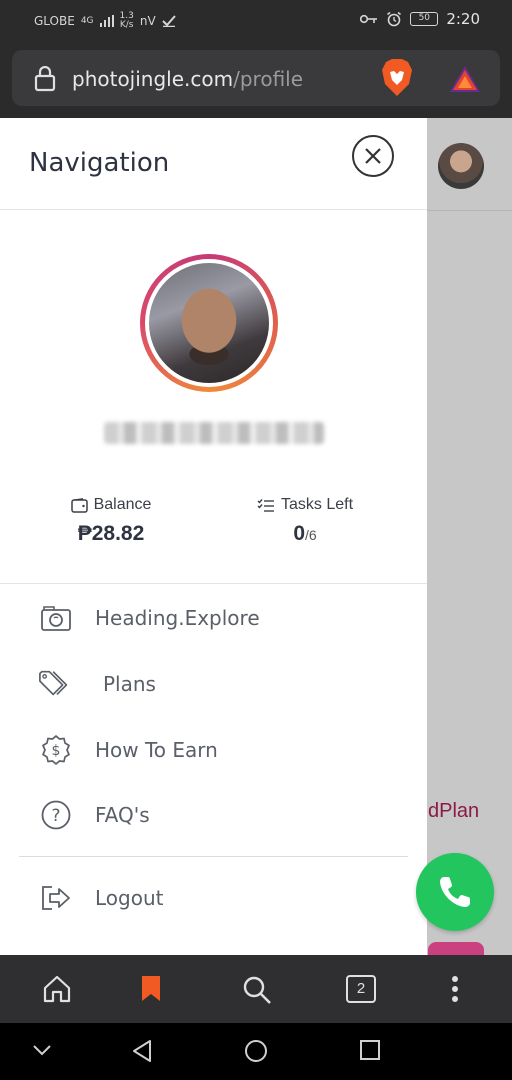 Image resolution: width=512 pixels, height=1080 pixels. What do you see at coordinates (111, 533) in the screenshot?
I see `balance-value: ₱28.82` at bounding box center [111, 533].